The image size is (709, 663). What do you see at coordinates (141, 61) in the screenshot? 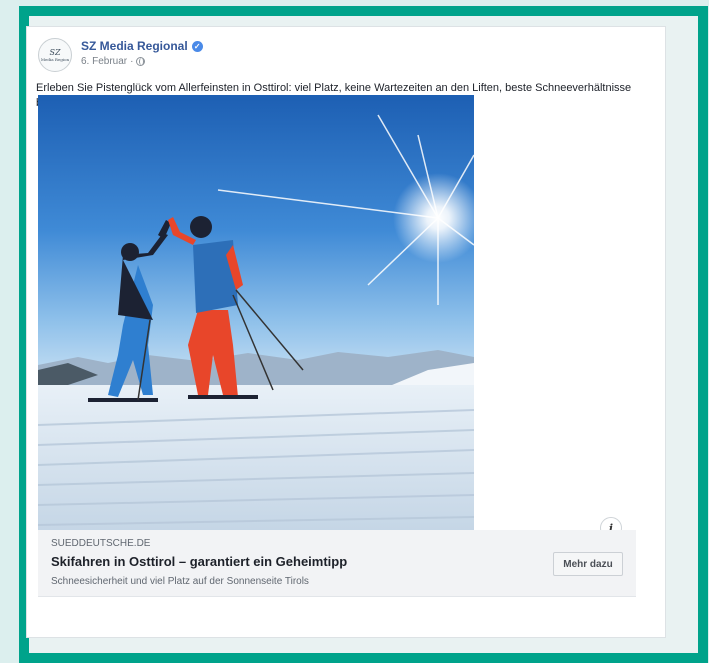
I see `globe-icon` at bounding box center [141, 61].